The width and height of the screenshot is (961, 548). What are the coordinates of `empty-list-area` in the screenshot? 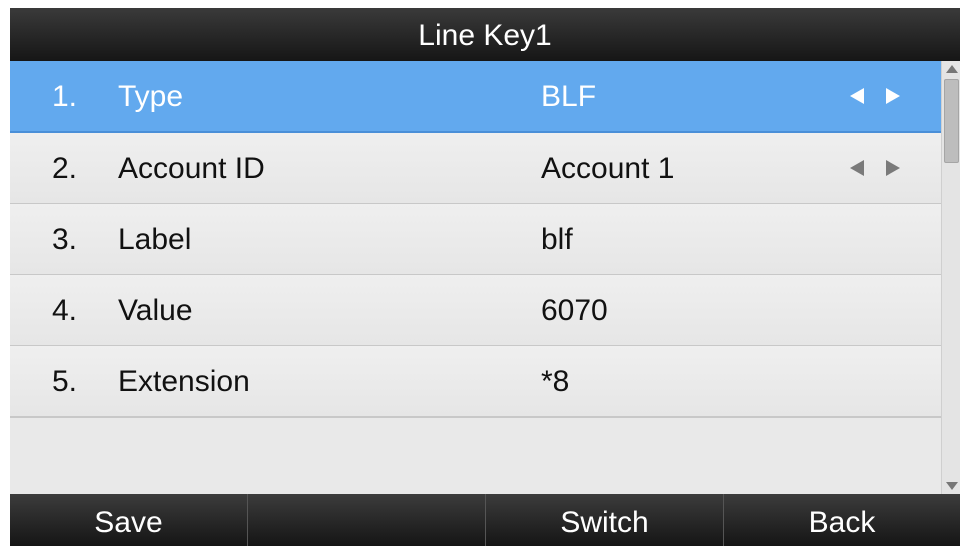 It's located at (475, 456).